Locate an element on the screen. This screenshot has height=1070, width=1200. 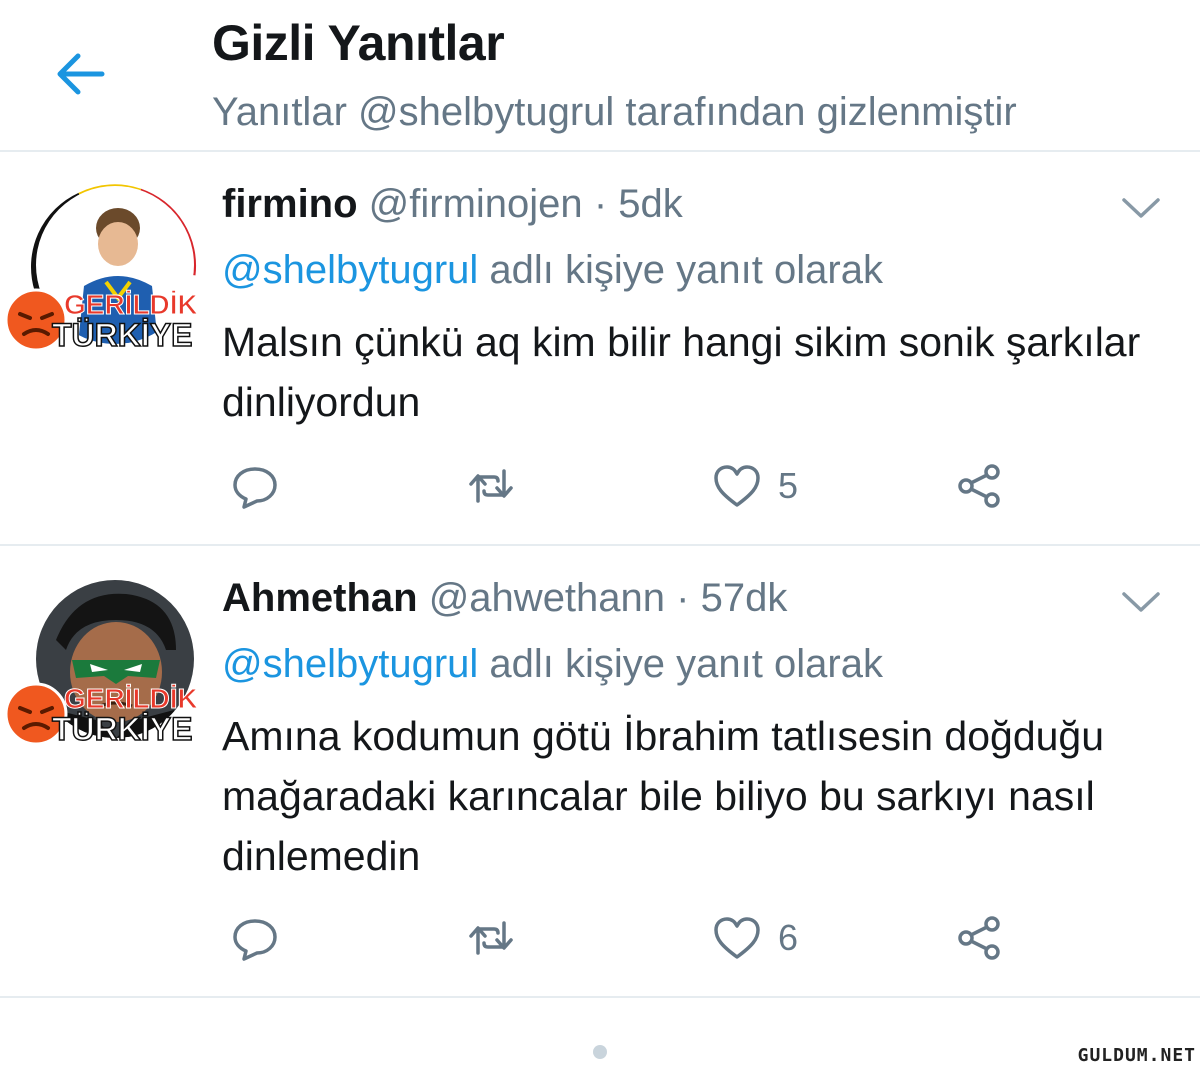
author-name: Ahmethan is located at coordinates (320, 598).